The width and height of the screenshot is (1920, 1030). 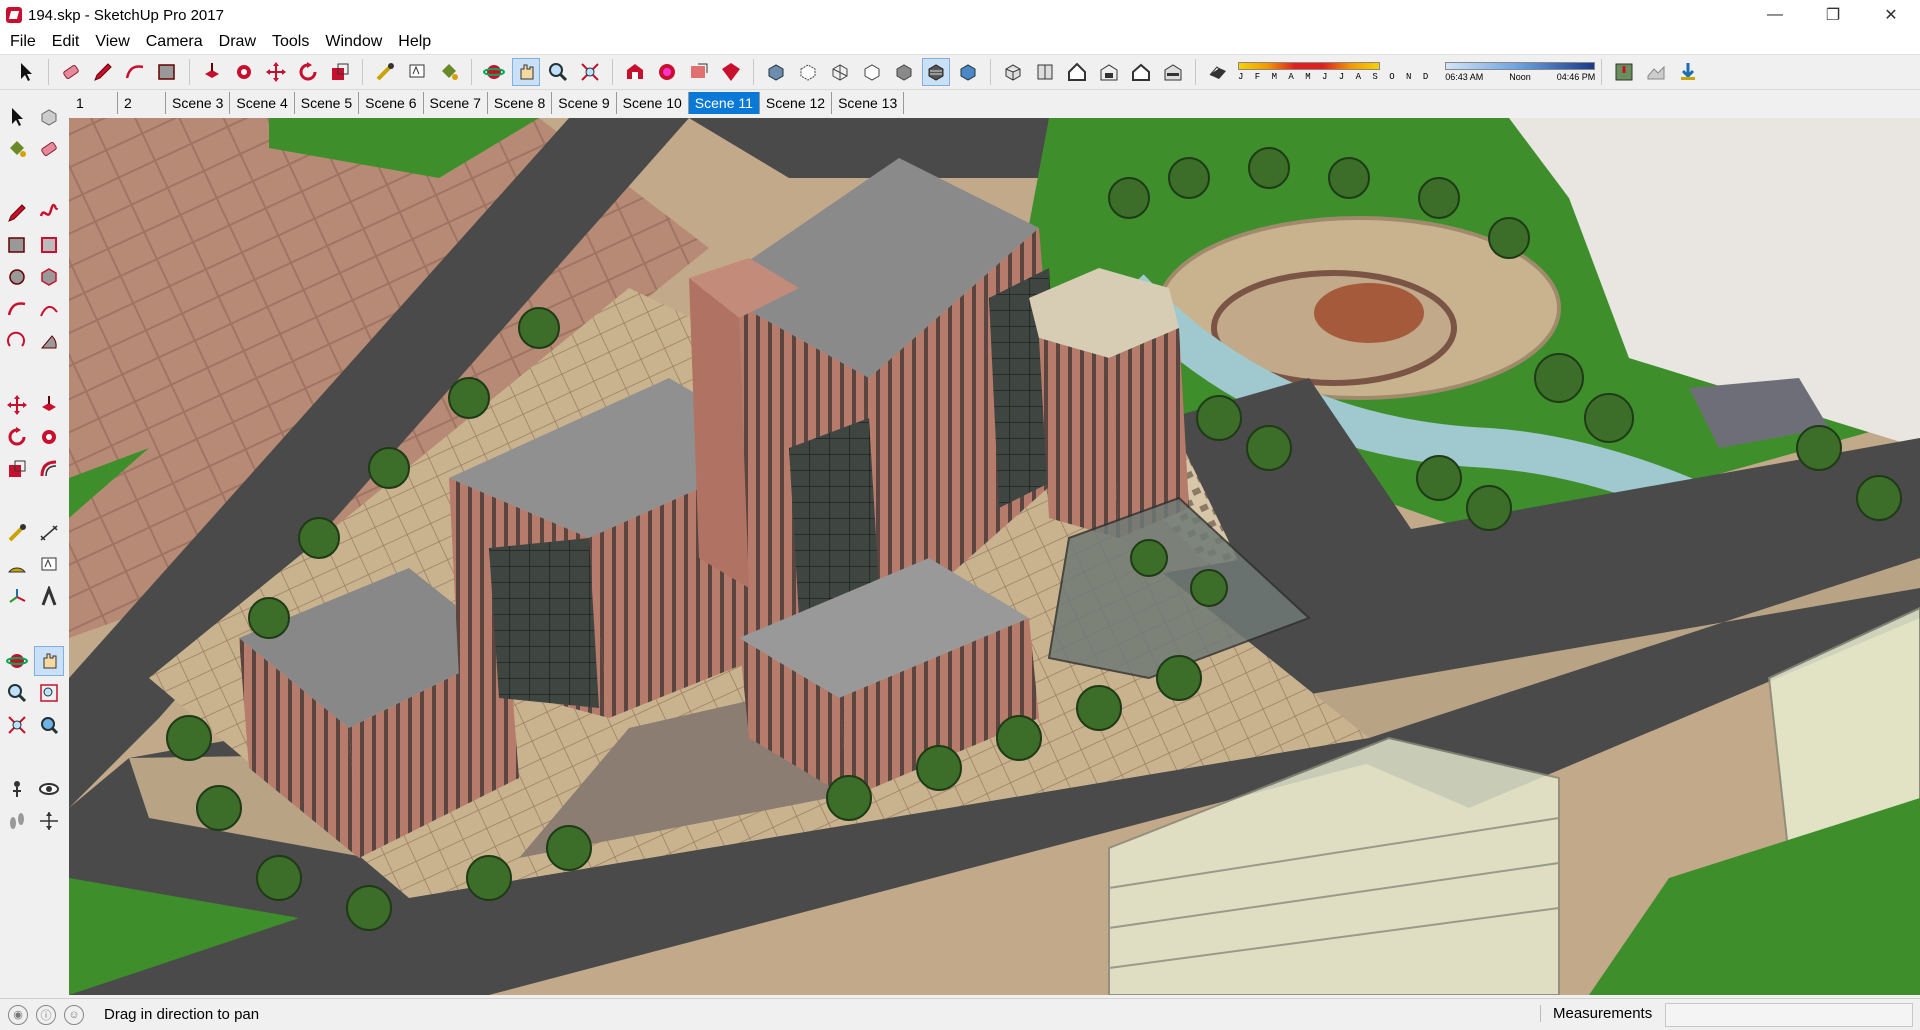 I want to click on top-view-icon, so click(x=1045, y=72).